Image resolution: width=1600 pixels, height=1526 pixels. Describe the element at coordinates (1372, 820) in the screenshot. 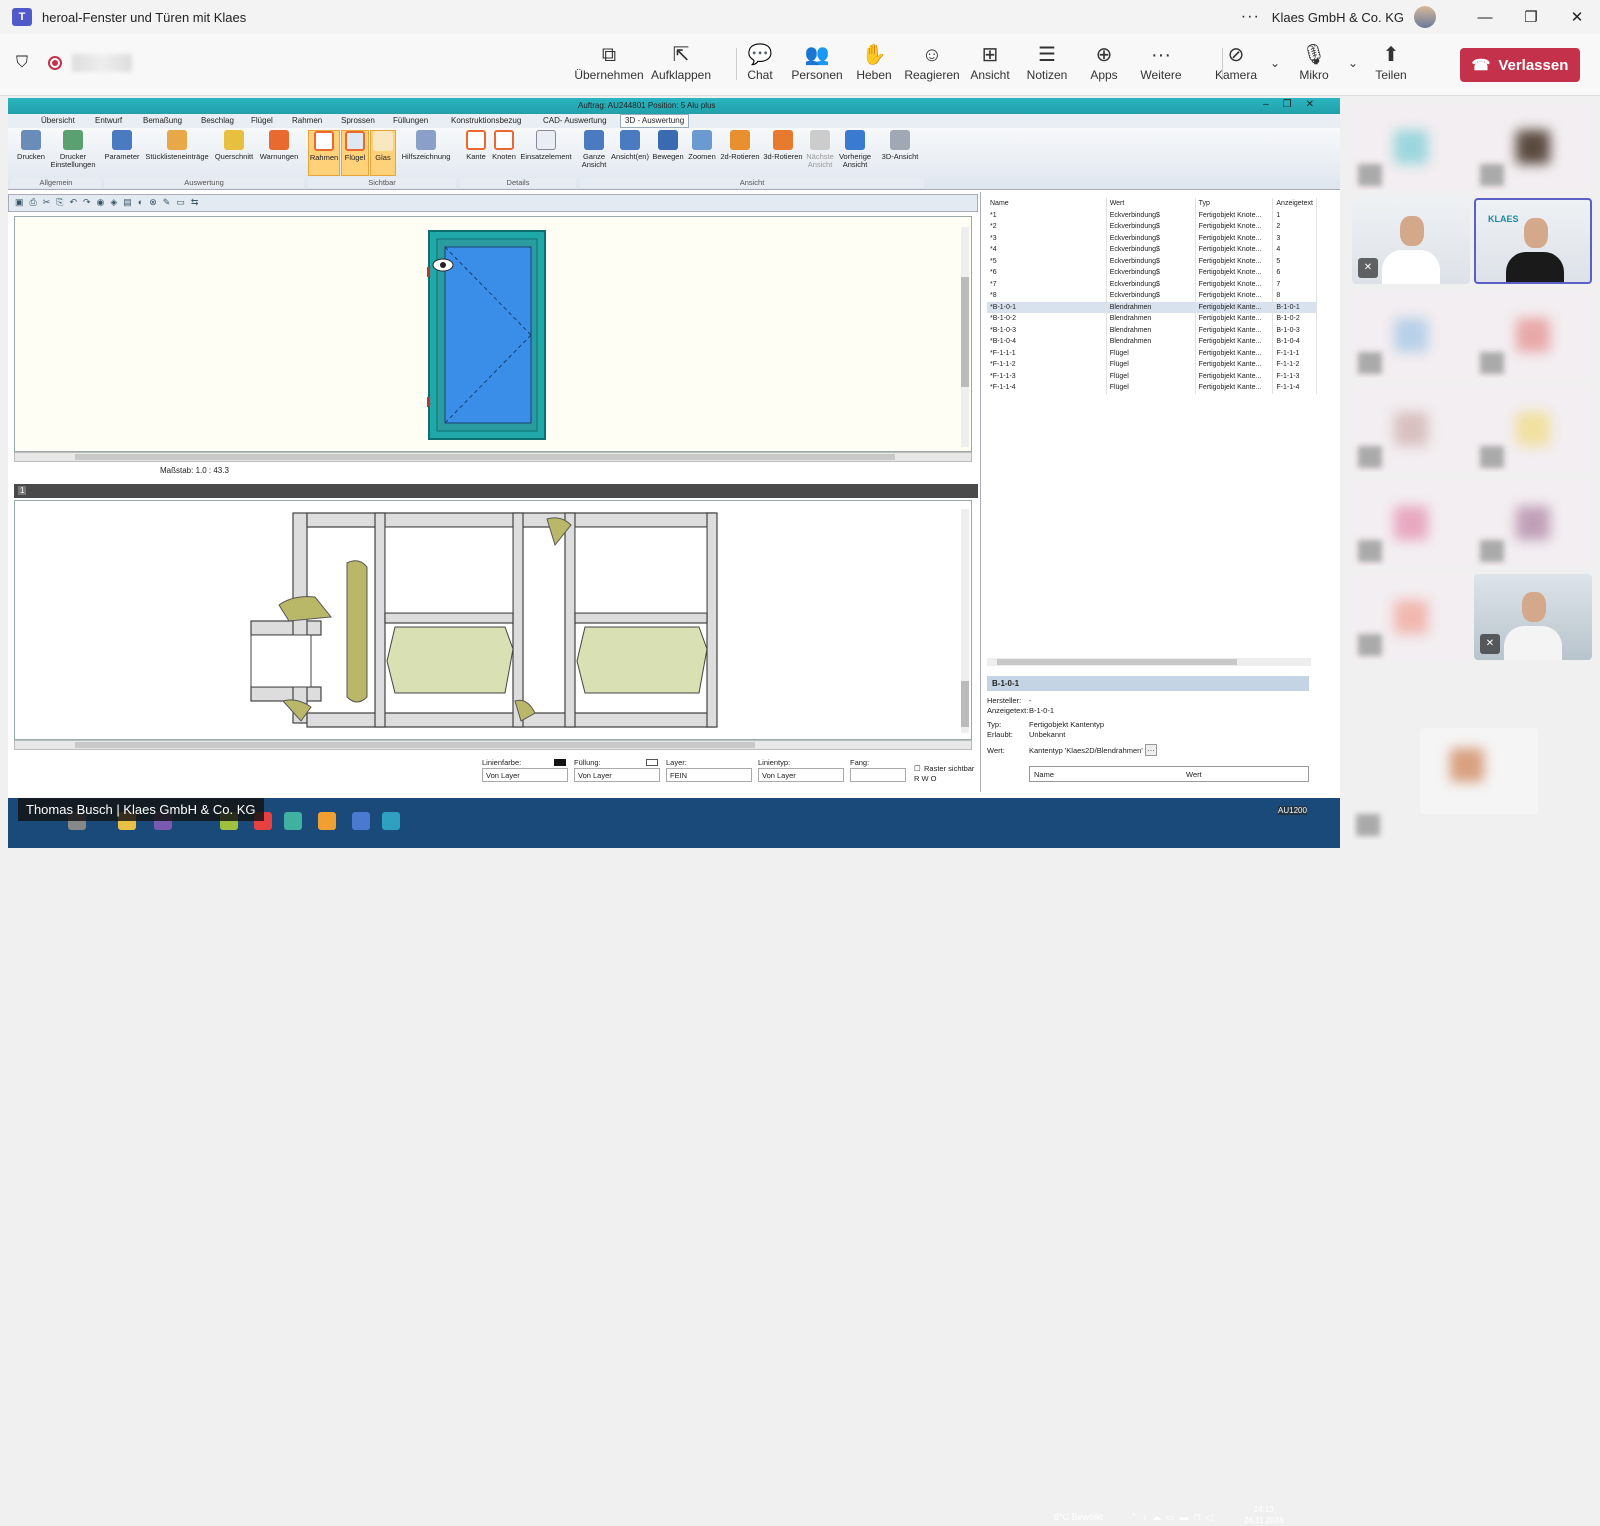

I see `participant-overflow` at that location.